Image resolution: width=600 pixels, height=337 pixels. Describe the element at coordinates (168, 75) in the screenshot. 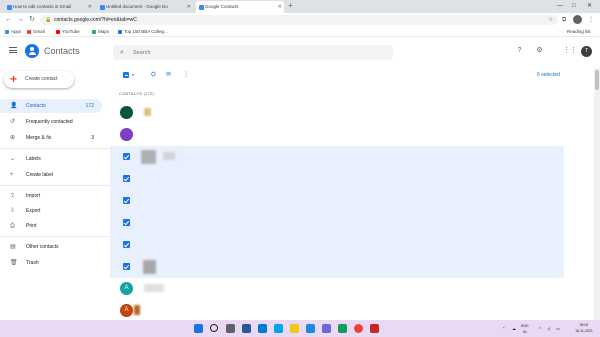

I see `send-email-icon: ✉` at that location.